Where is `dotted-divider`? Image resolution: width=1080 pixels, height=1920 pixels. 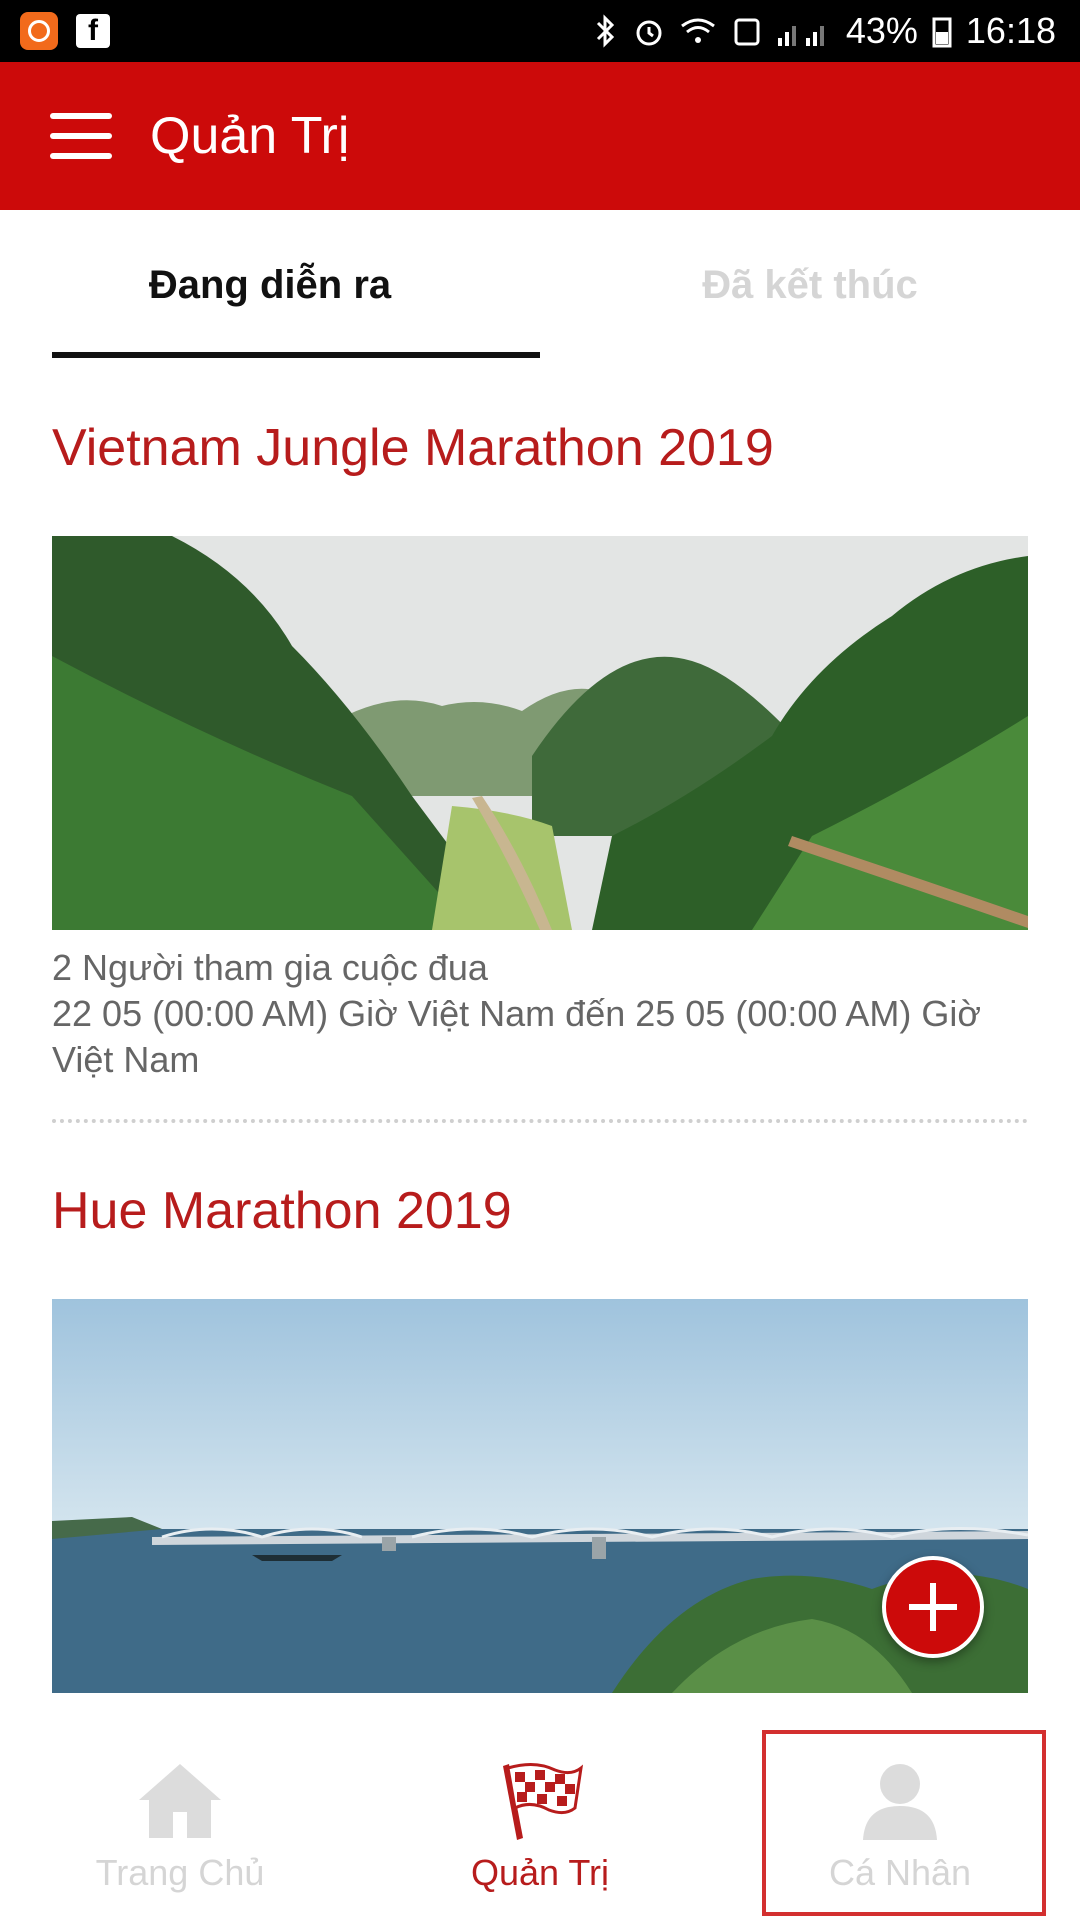 dotted-divider is located at coordinates (540, 1121).